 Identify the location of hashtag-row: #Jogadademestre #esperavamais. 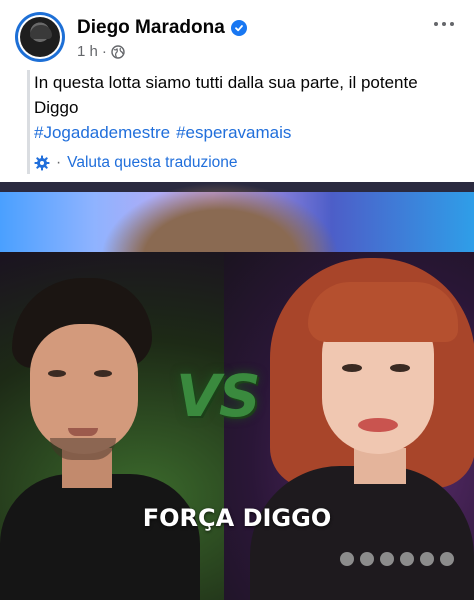
(247, 132).